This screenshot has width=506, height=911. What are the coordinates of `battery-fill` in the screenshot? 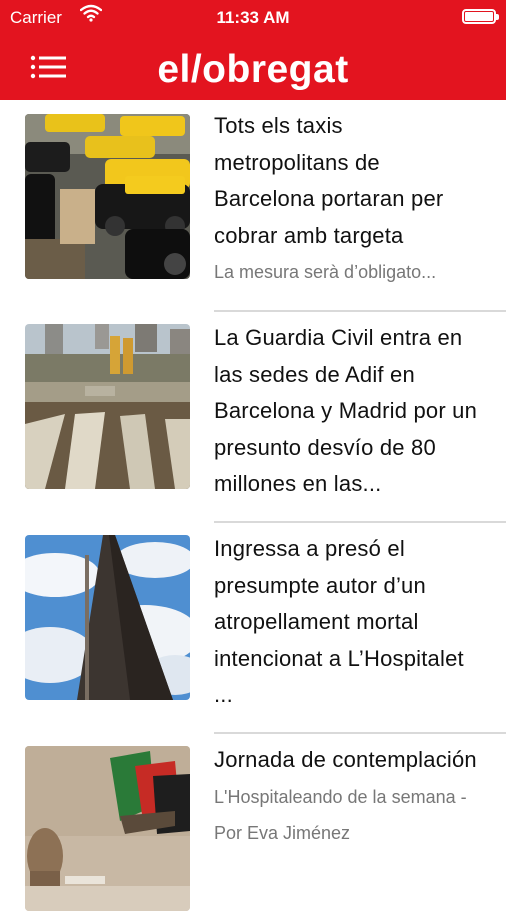 It's located at (479, 16).